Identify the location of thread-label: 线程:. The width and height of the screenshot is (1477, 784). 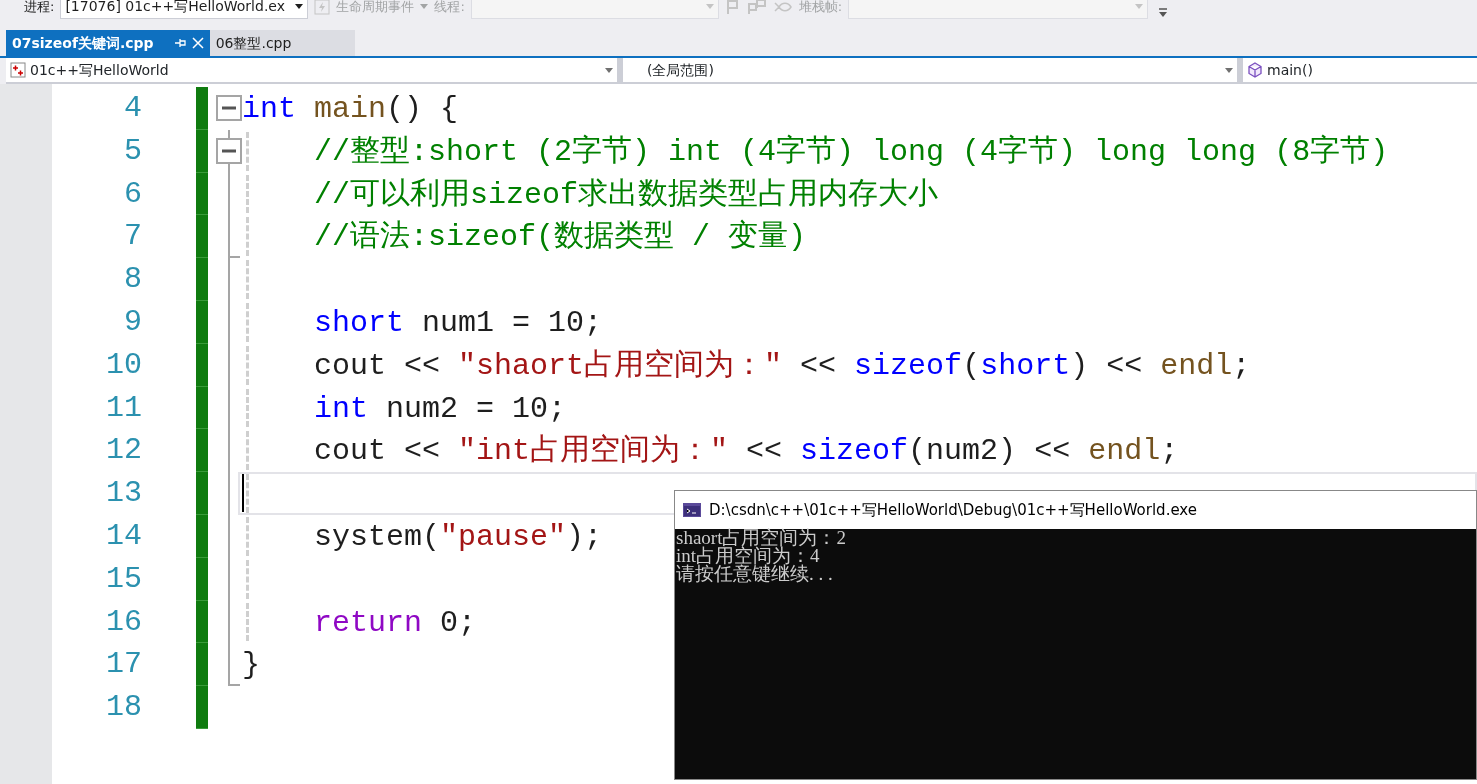
(449, 8).